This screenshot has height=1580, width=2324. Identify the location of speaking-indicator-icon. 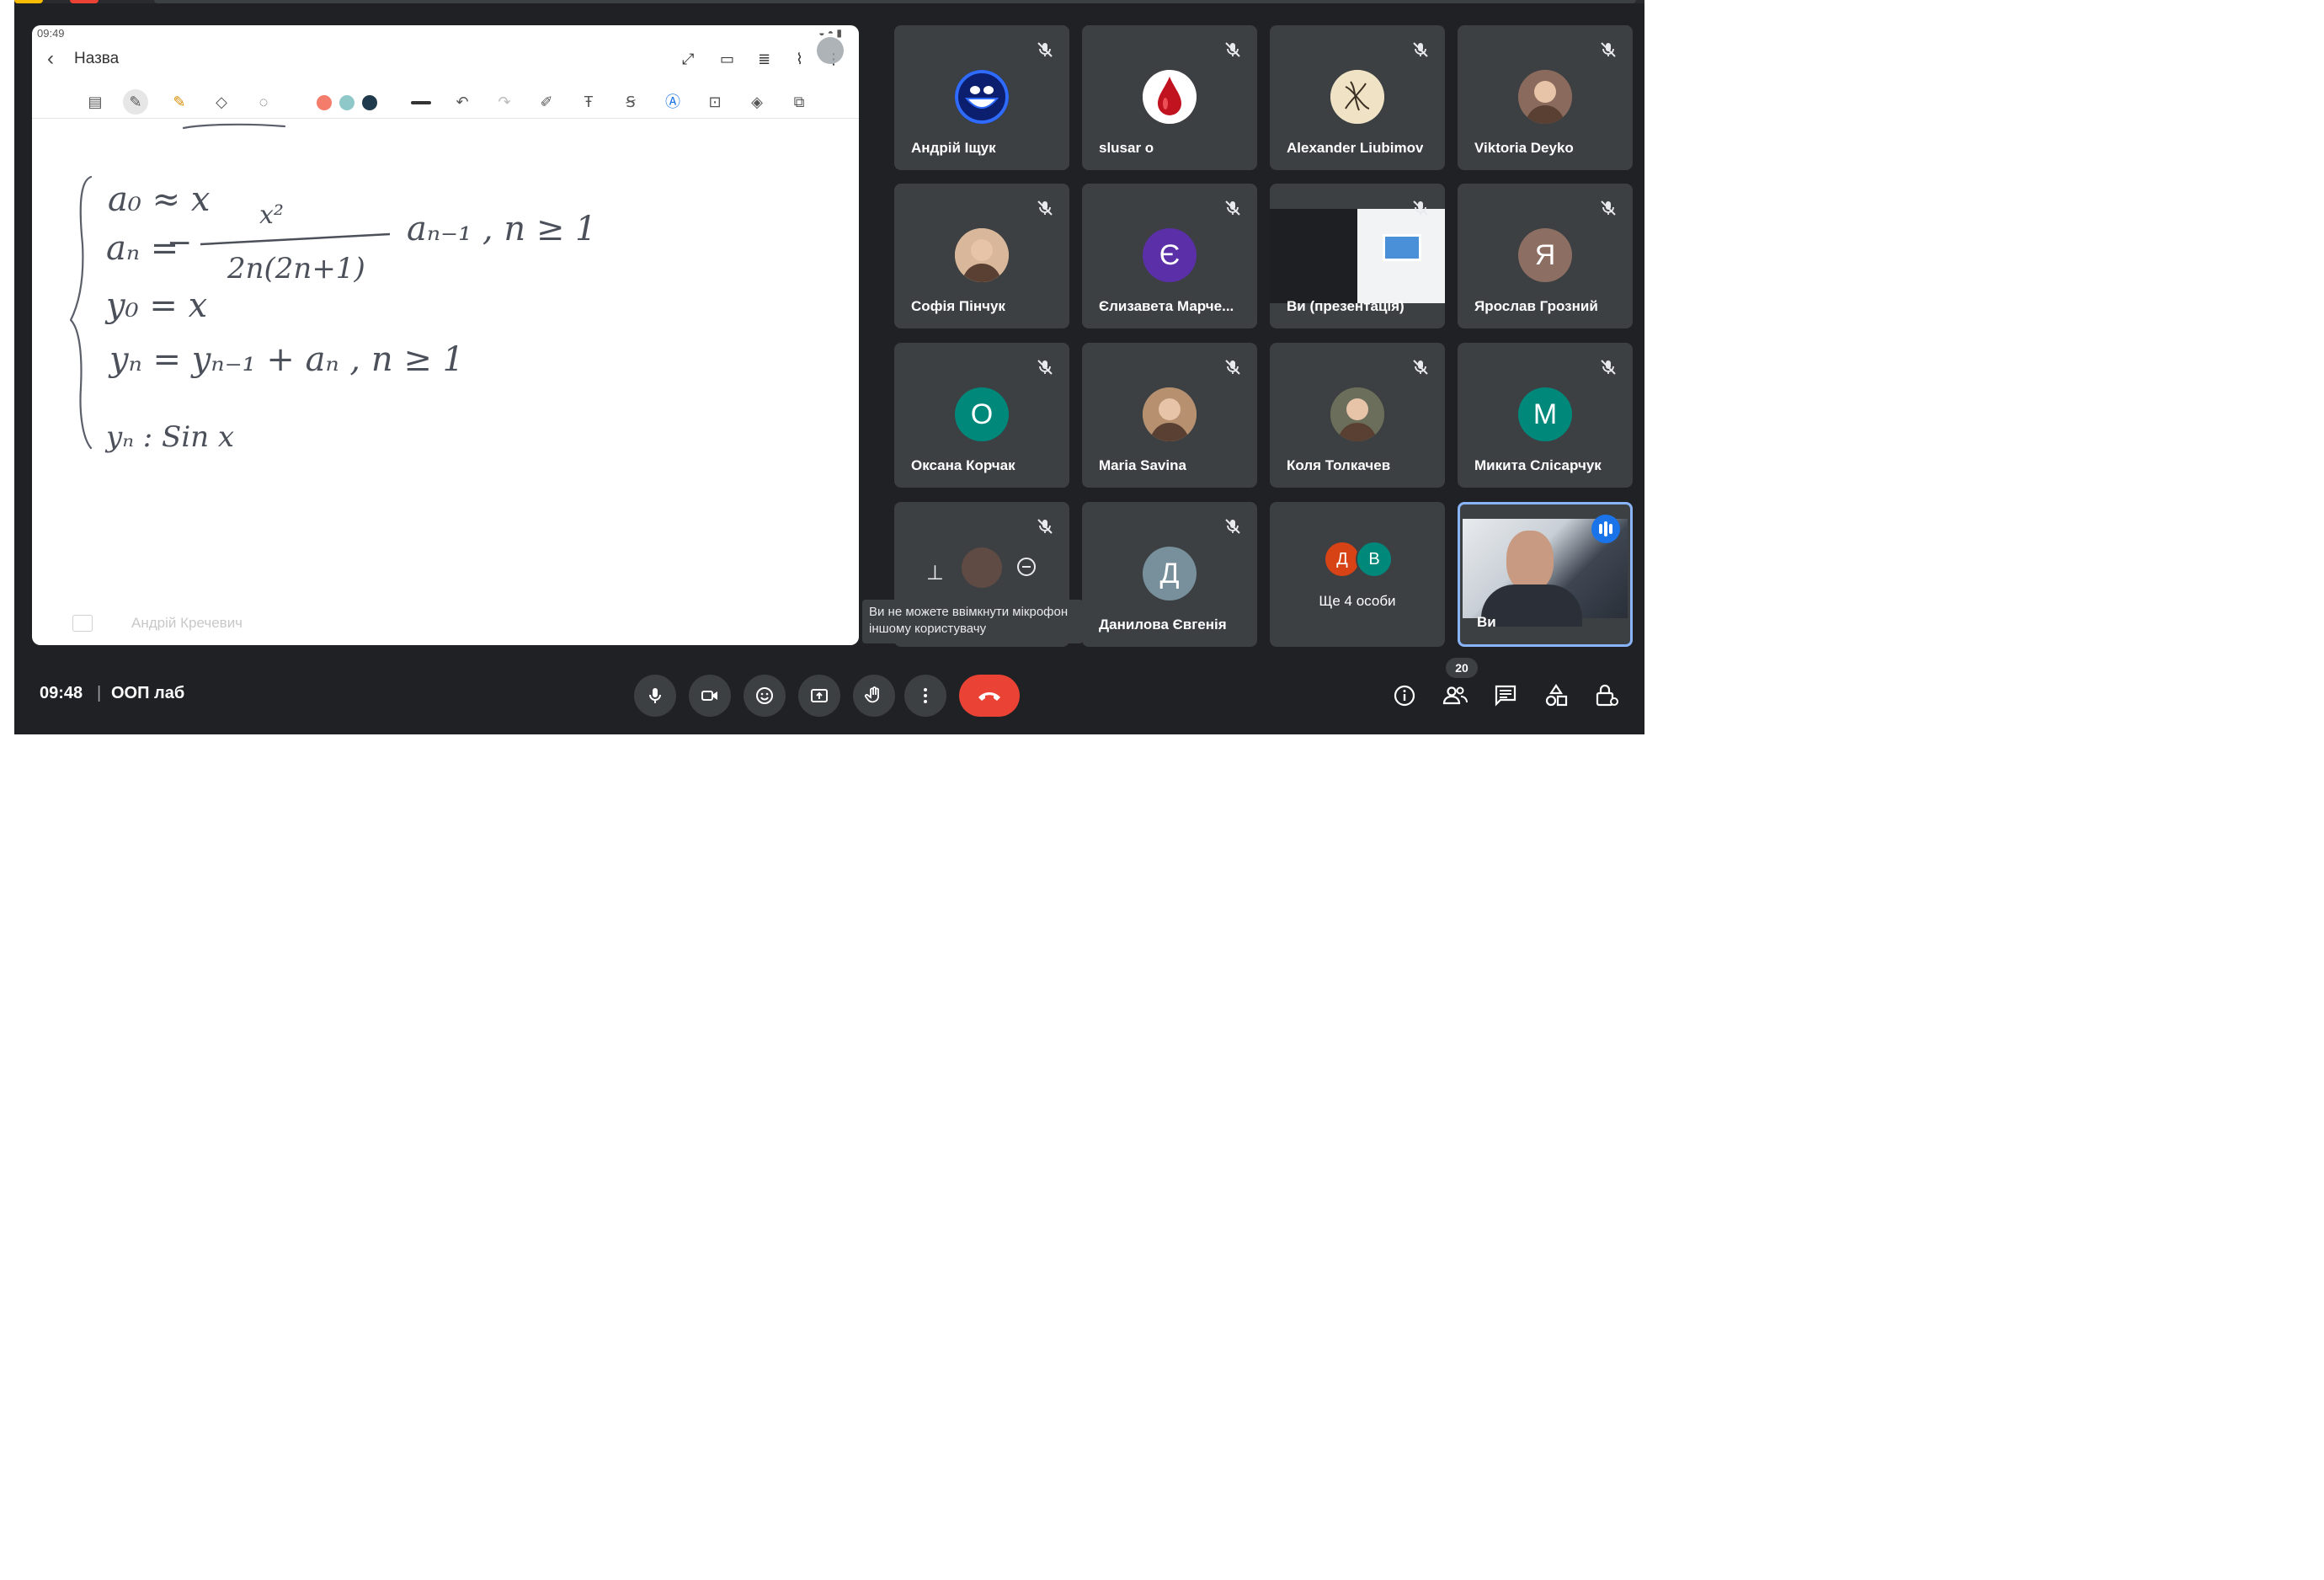
(1605, 529).